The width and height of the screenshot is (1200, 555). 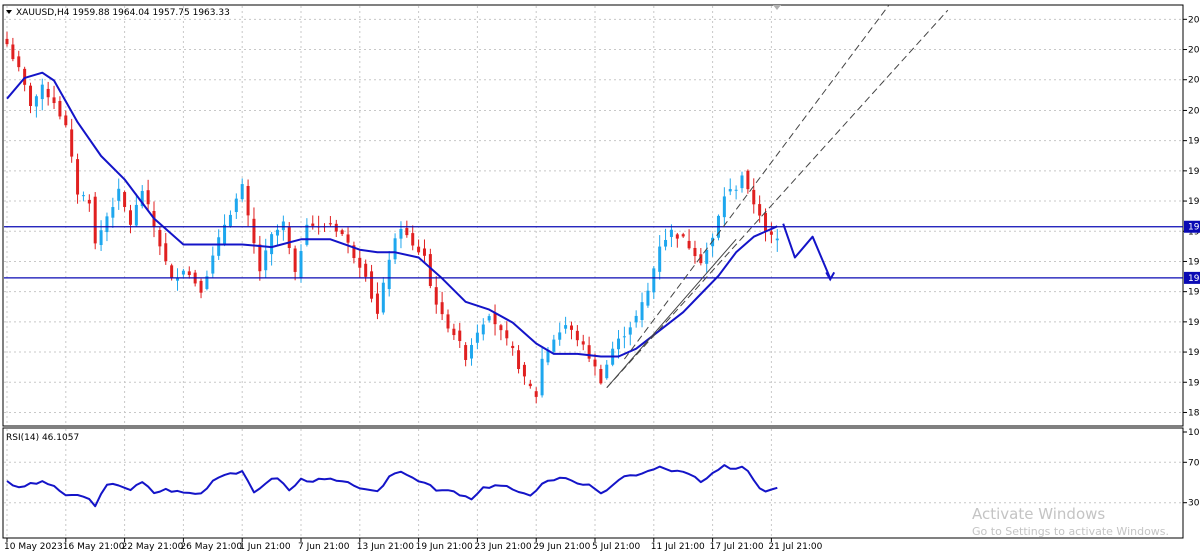 I want to click on price-tick-label: 1893.50, so click(x=1194, y=413).